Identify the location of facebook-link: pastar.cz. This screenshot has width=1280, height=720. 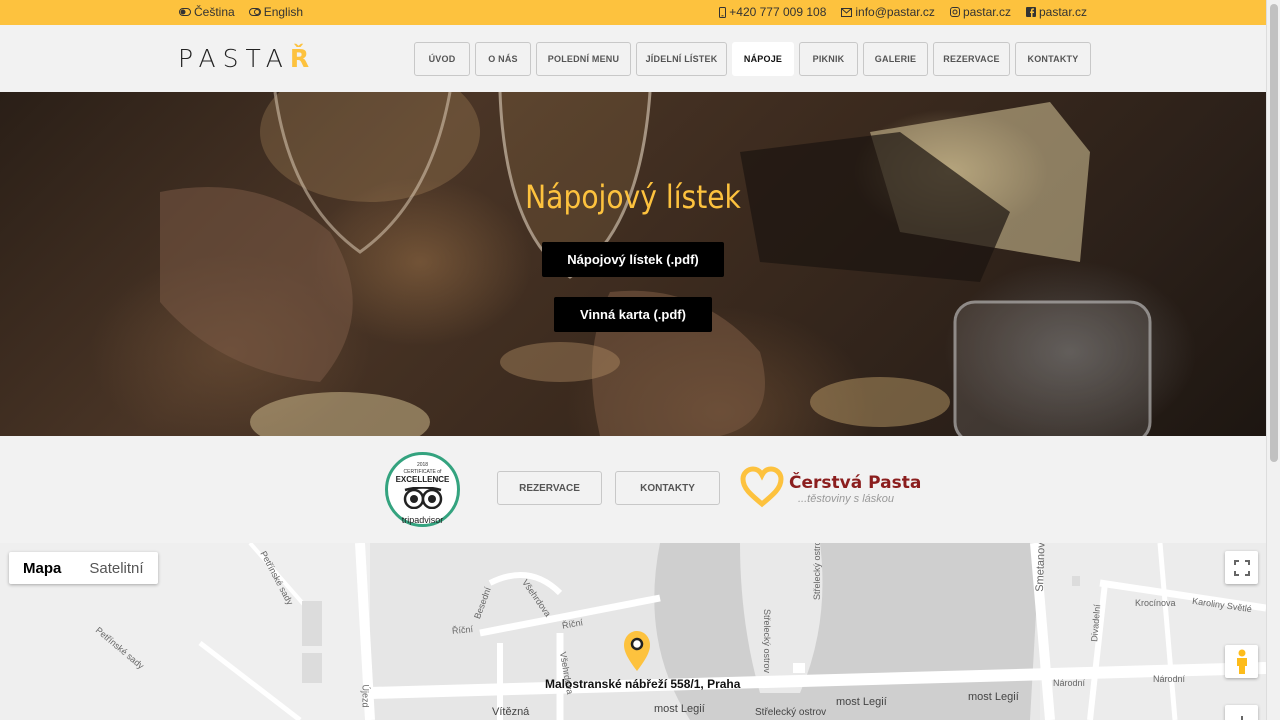
(1056, 12).